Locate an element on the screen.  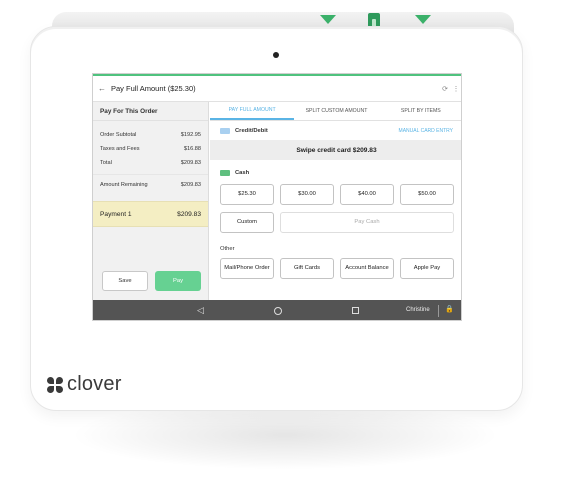
tax-label: Taxes and Fees is located at coordinates (120, 149).